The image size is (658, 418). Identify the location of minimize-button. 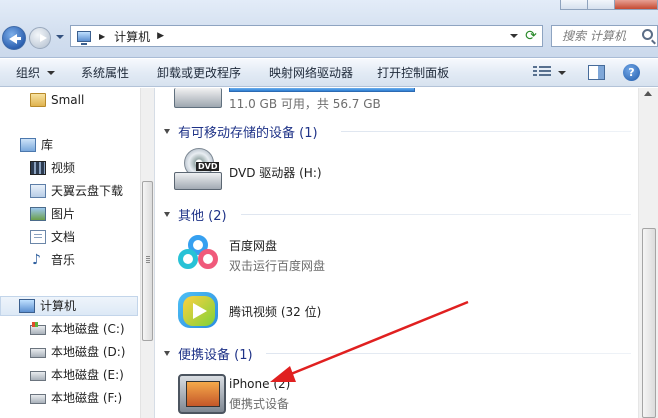
(574, 5).